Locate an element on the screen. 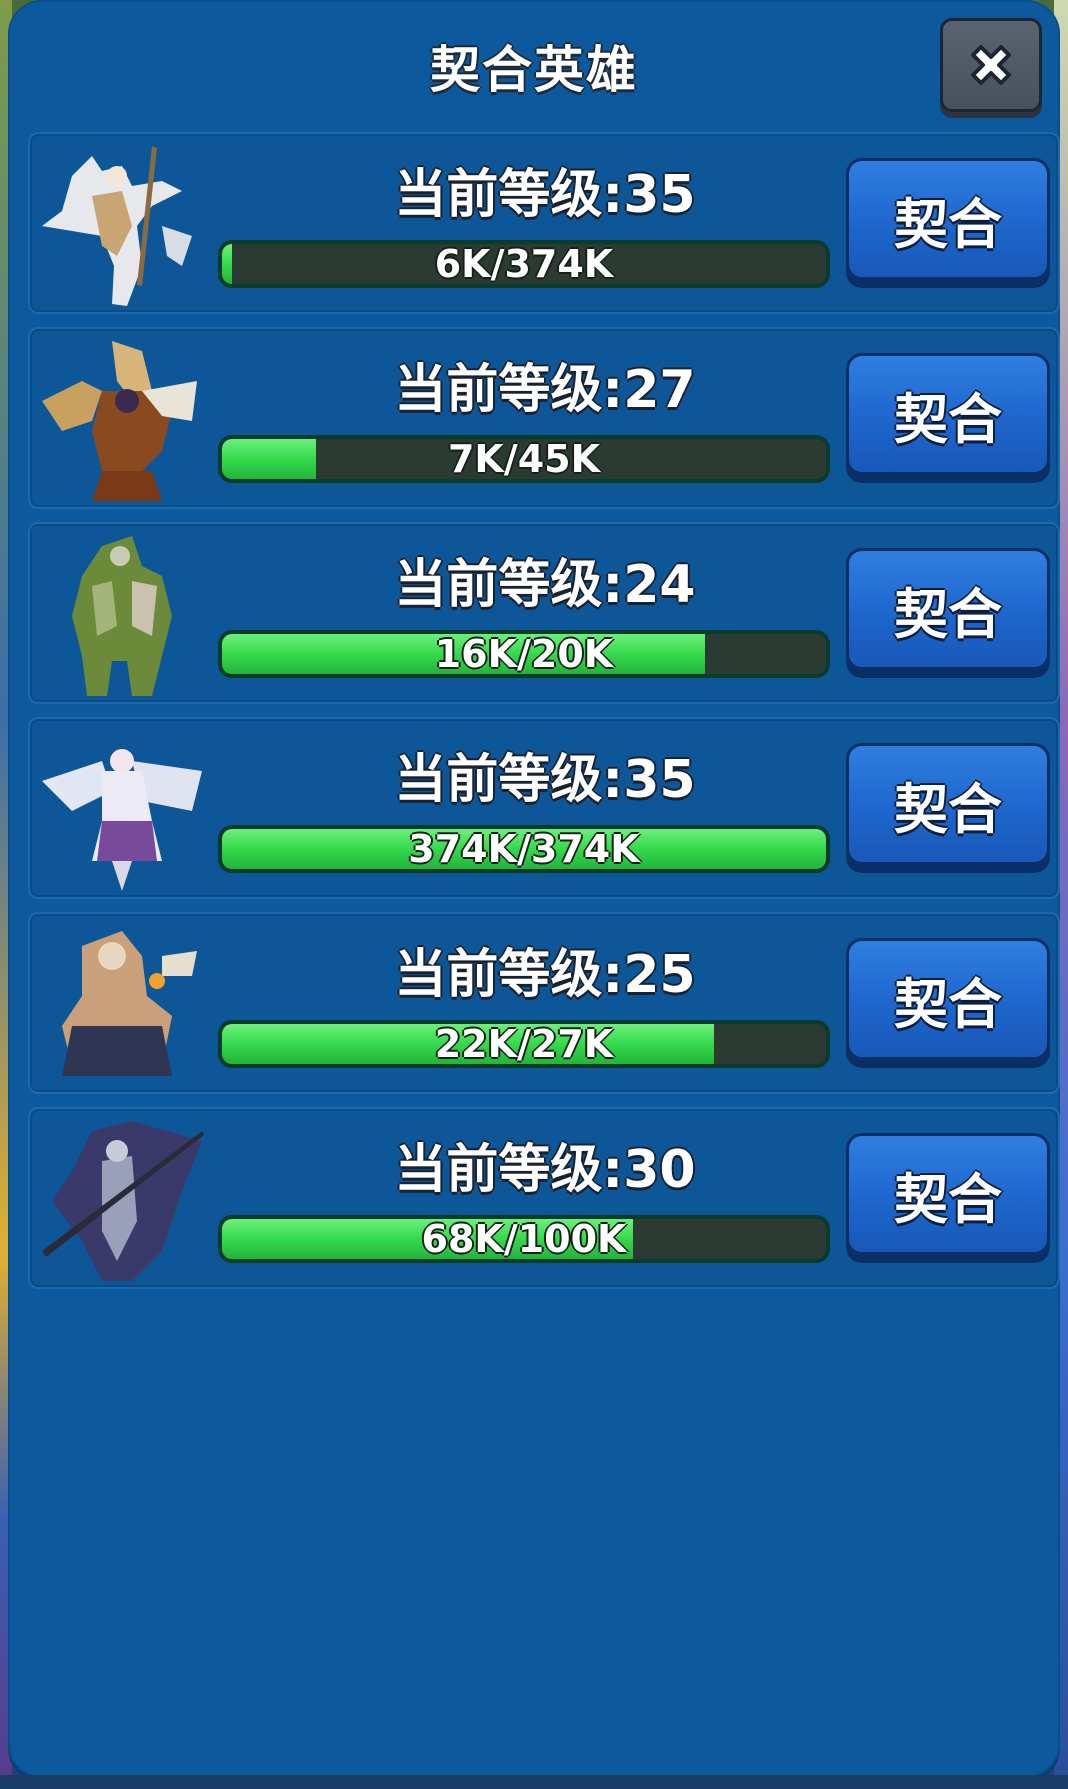 This screenshot has width=1068, height=1789. exp-progress-bar: 68K/100K is located at coordinates (524, 1239).